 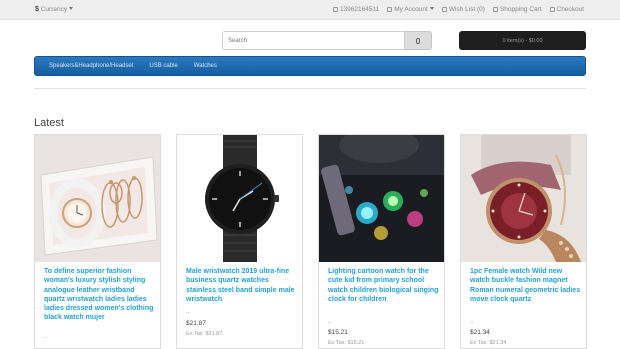 What do you see at coordinates (359, 9) in the screenshot?
I see `phone-label: 13962164511` at bounding box center [359, 9].